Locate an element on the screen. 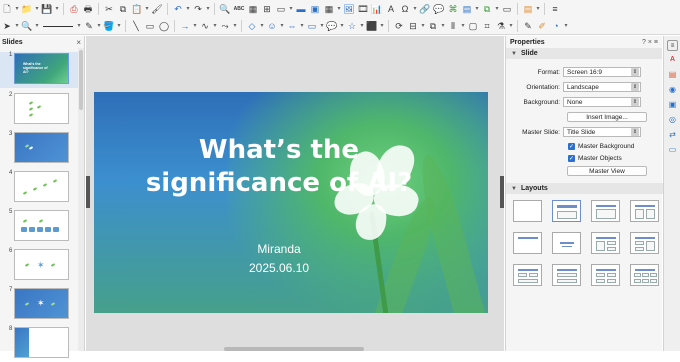 The height and width of the screenshot is (362, 680). line-style-dropdown-icon: ▾ is located at coordinates (79, 26).